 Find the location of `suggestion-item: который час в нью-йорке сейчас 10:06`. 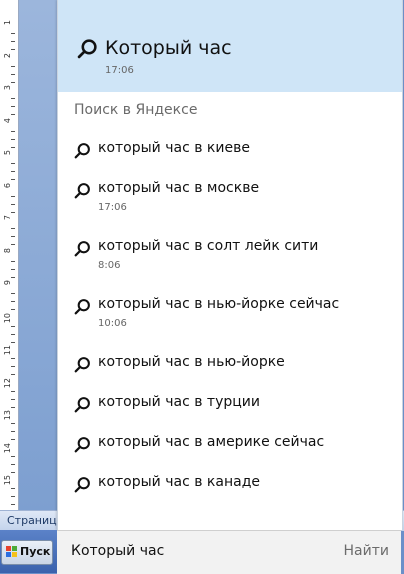

suggestion-item: который час в нью-йорке сейчас 10:06 is located at coordinates (230, 316).